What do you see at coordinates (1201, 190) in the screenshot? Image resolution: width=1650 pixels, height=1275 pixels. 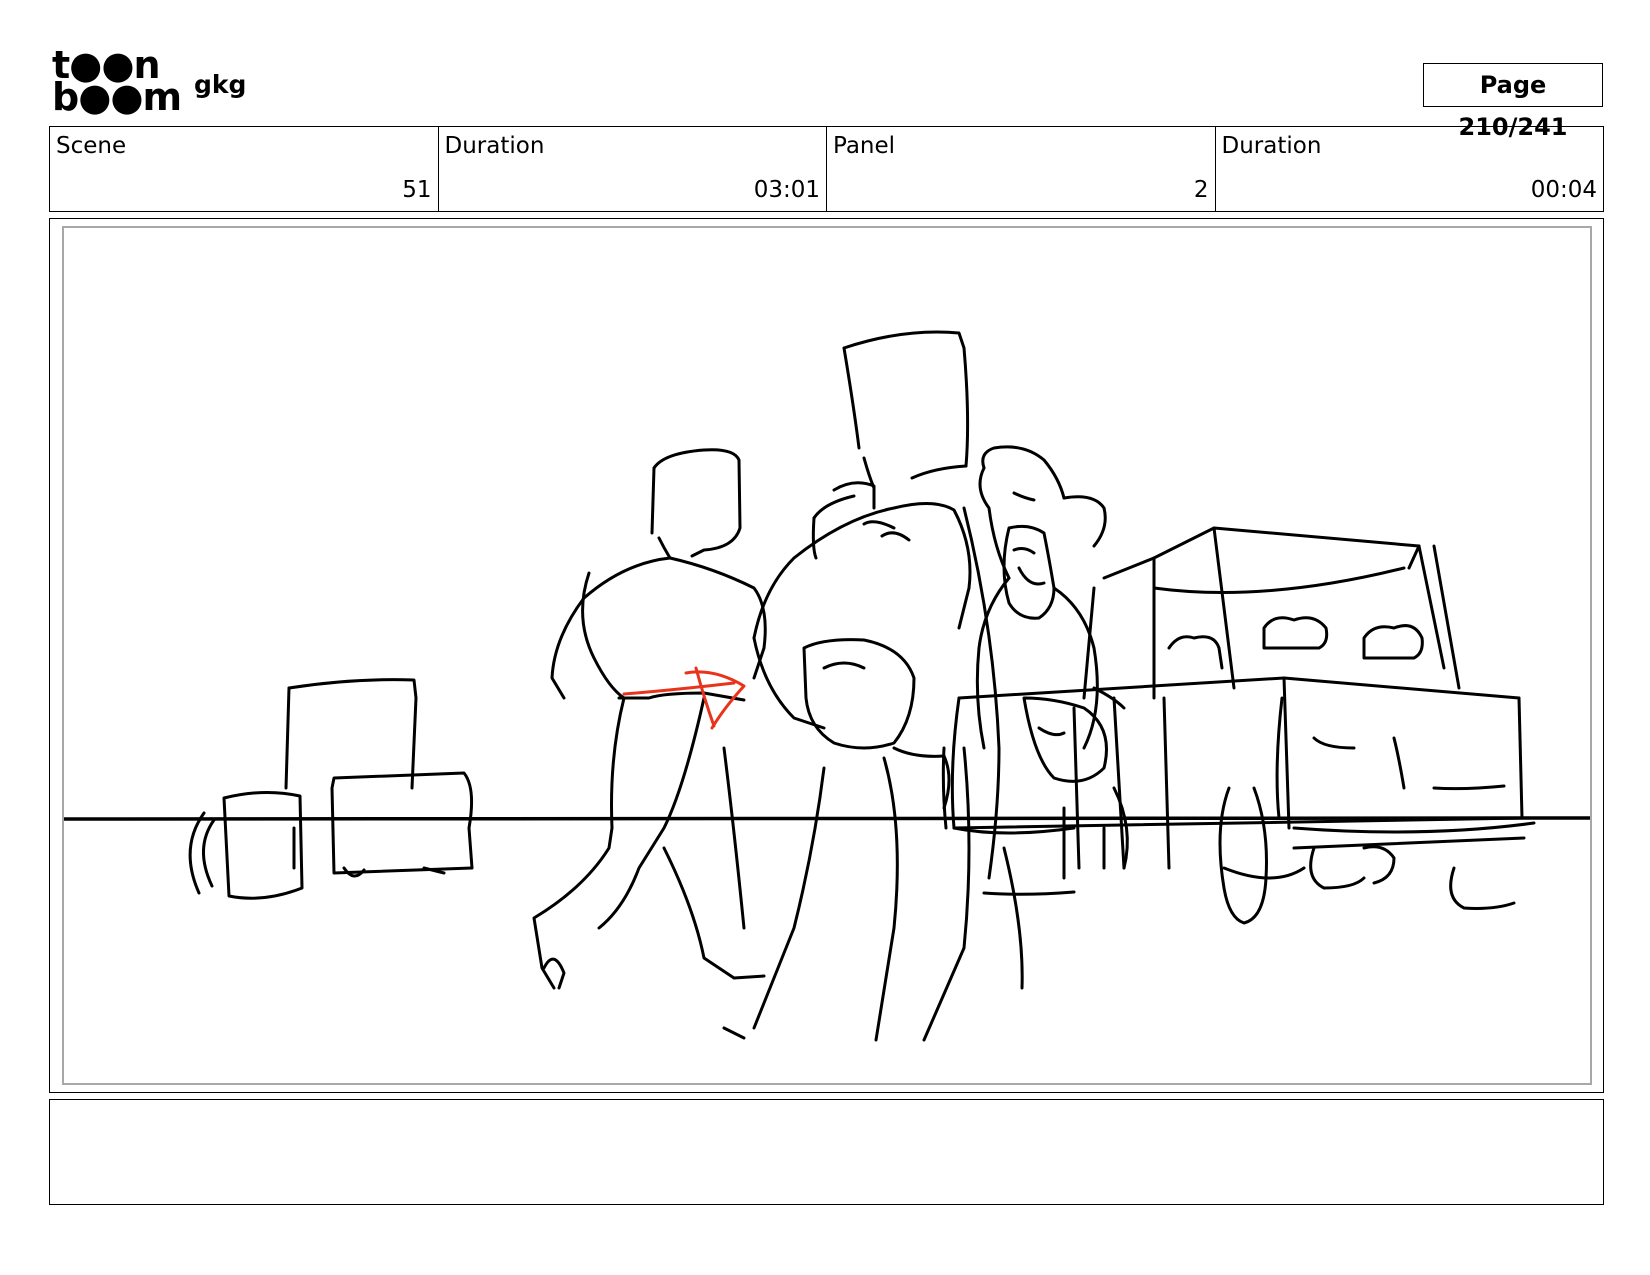 I see `panel-value: 2` at bounding box center [1201, 190].